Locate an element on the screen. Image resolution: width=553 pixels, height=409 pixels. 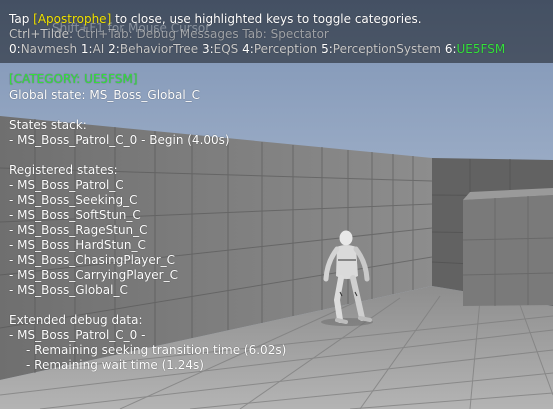
front-box is located at coordinates (507, 247).